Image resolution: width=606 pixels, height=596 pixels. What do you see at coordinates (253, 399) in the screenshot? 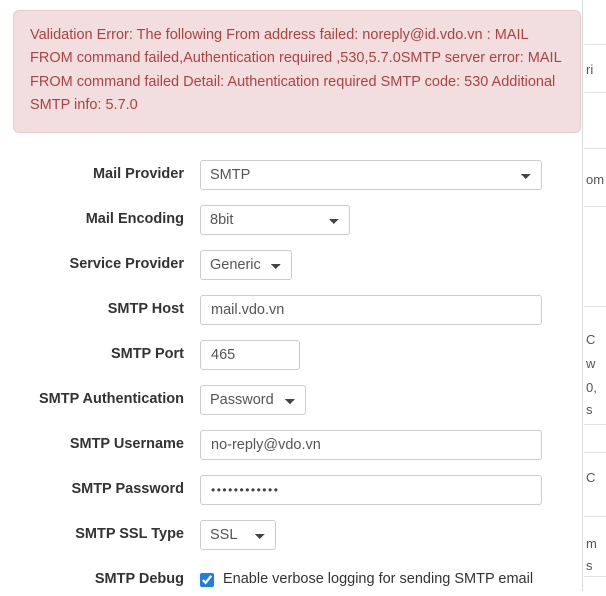
I see `smtp-authentication-select: Password` at bounding box center [253, 399].